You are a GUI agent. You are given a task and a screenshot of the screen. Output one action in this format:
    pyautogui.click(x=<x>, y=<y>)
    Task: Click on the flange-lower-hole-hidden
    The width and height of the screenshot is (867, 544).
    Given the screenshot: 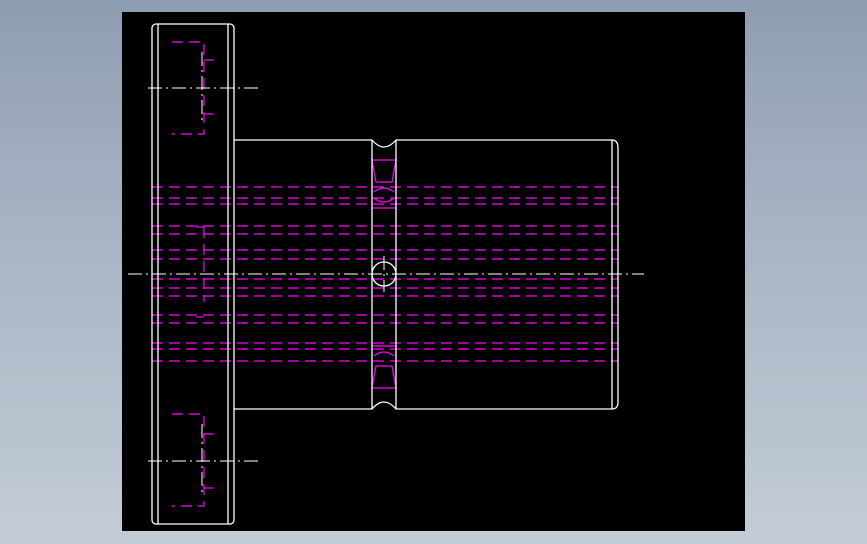 What is the action you would take?
    pyautogui.click(x=188, y=460)
    